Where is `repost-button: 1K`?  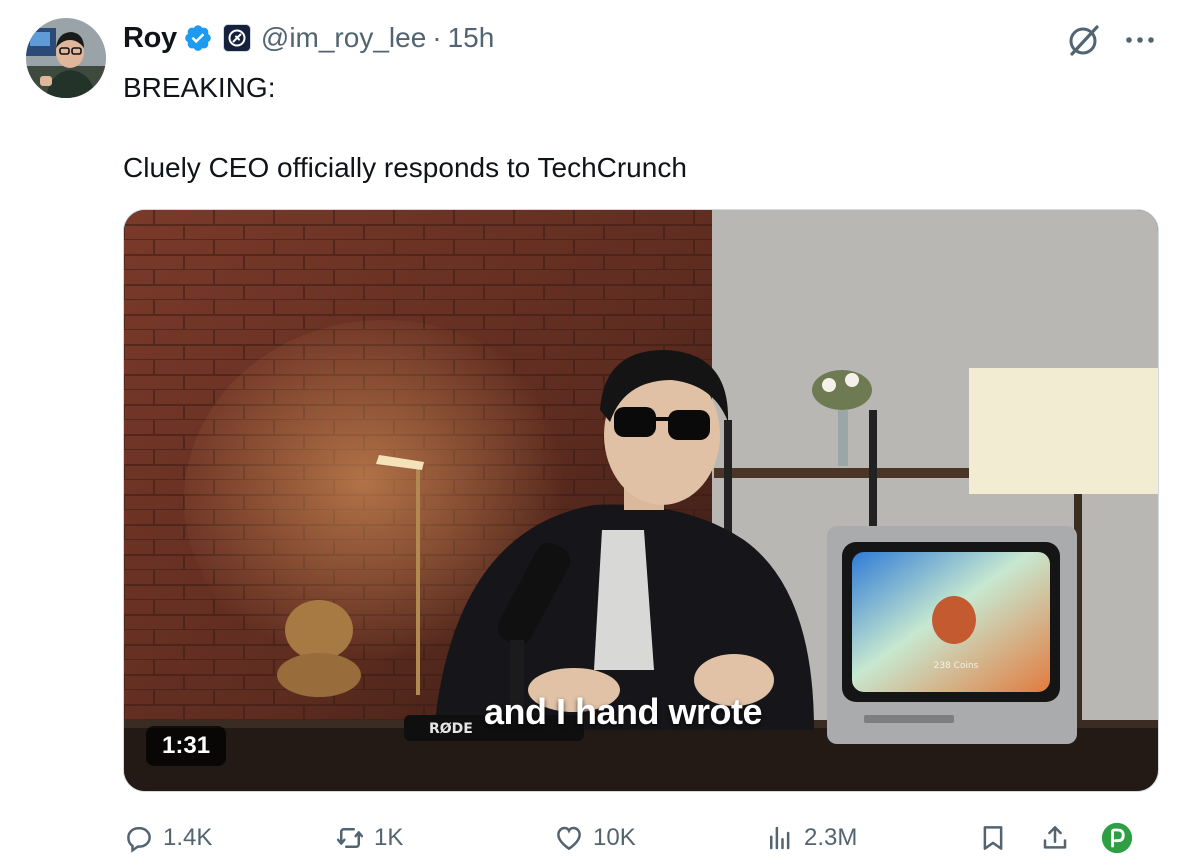
repost-button: 1K is located at coordinates (368, 838).